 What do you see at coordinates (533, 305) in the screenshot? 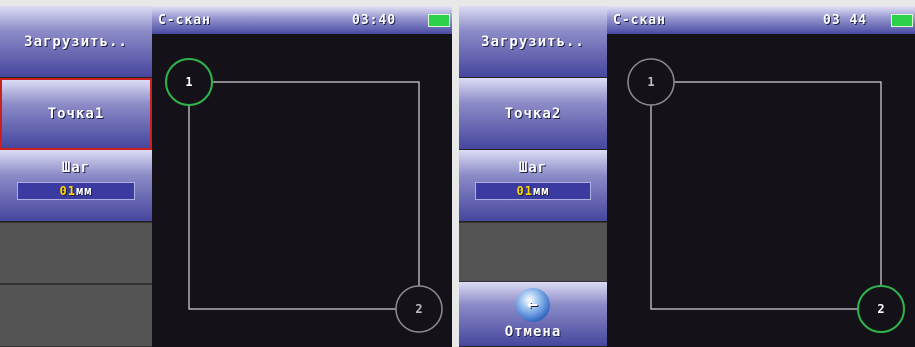
I see `back-arrow-icon: ←` at bounding box center [533, 305].